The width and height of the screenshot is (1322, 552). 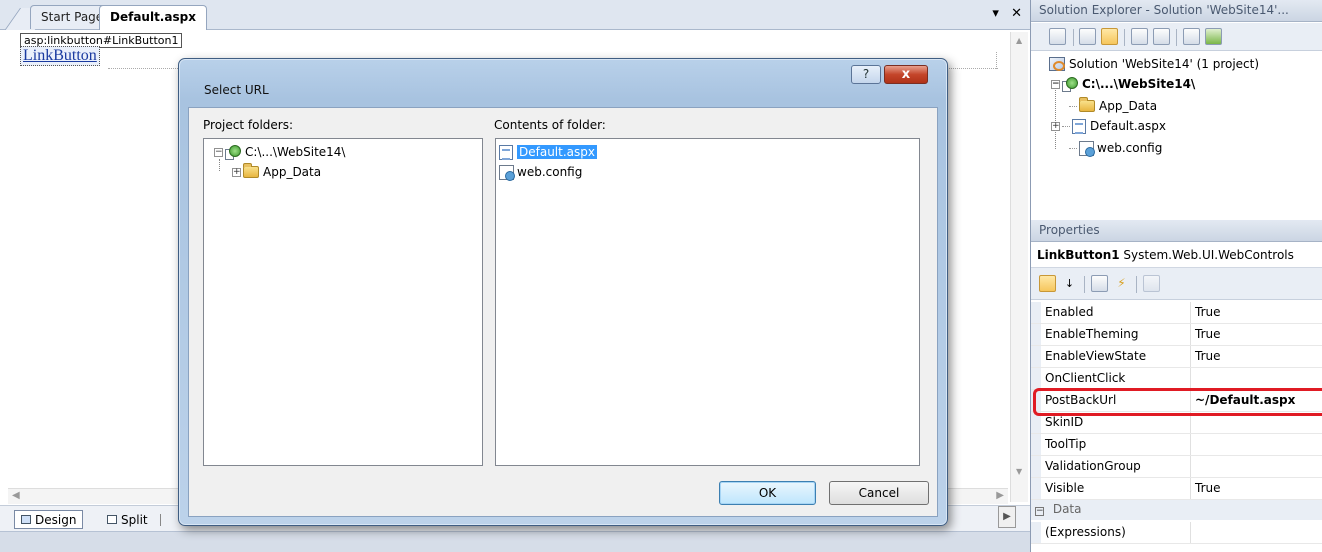 I want to click on tab-default-aspx: Default.aspx, so click(x=153, y=18).